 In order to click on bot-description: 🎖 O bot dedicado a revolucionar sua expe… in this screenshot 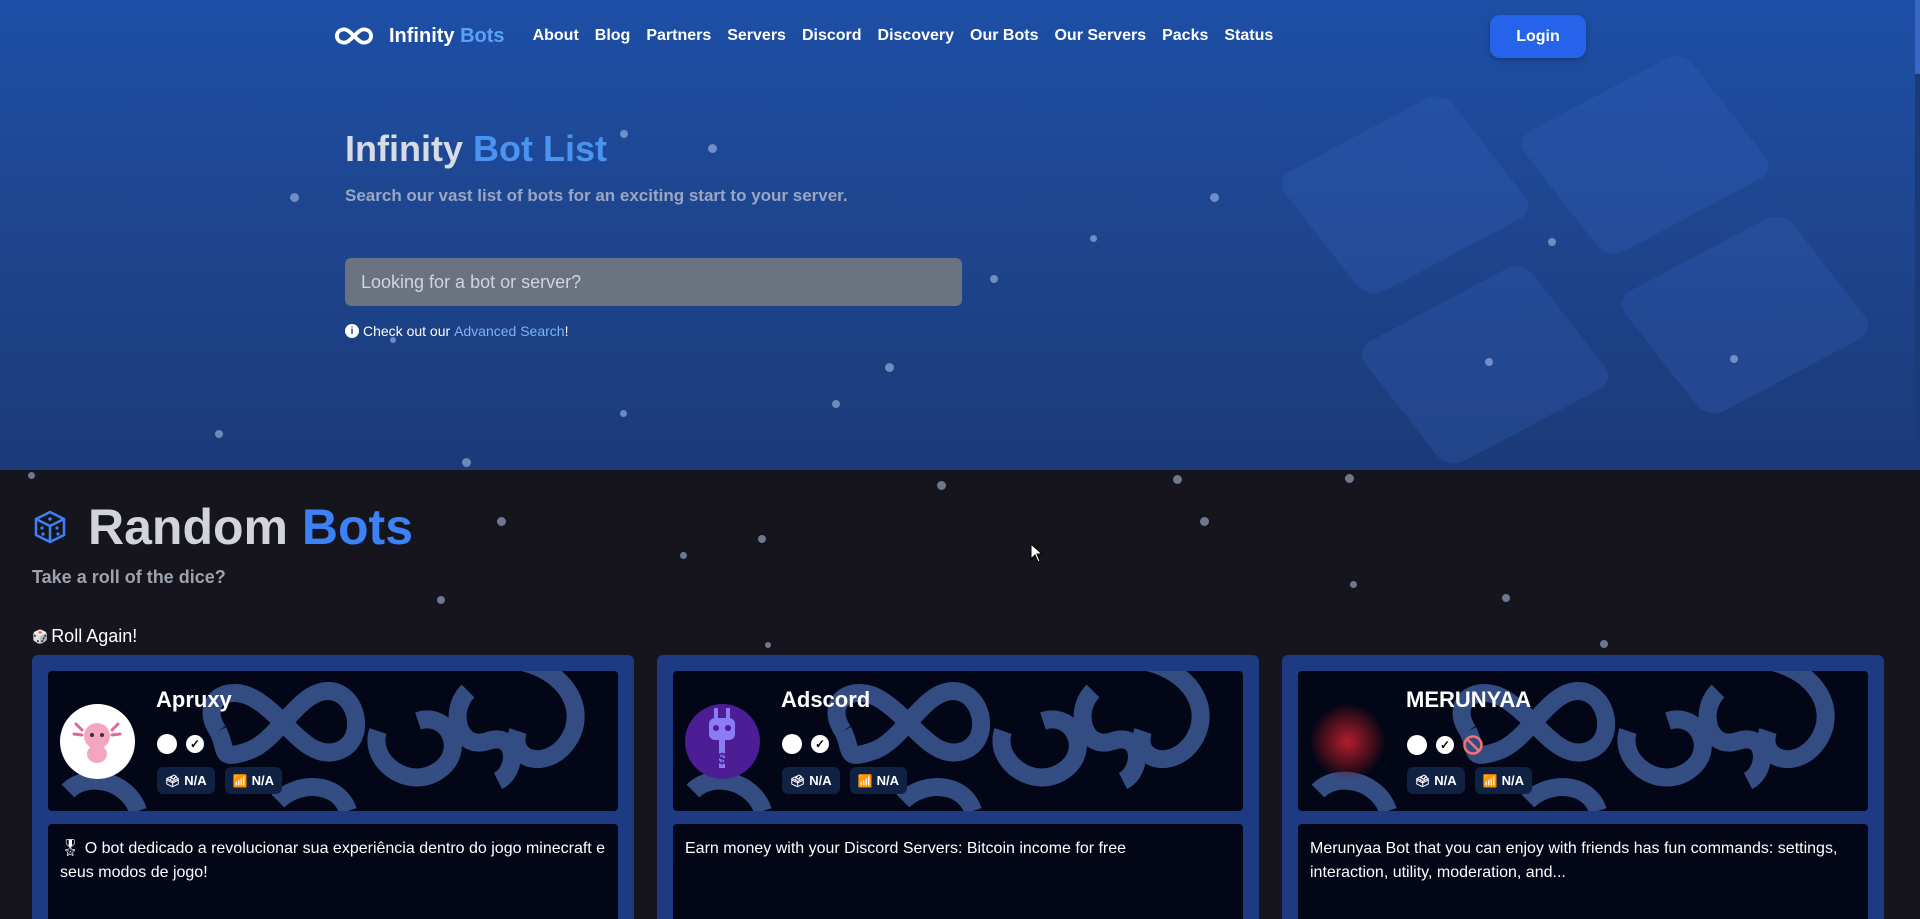, I will do `click(333, 871)`.